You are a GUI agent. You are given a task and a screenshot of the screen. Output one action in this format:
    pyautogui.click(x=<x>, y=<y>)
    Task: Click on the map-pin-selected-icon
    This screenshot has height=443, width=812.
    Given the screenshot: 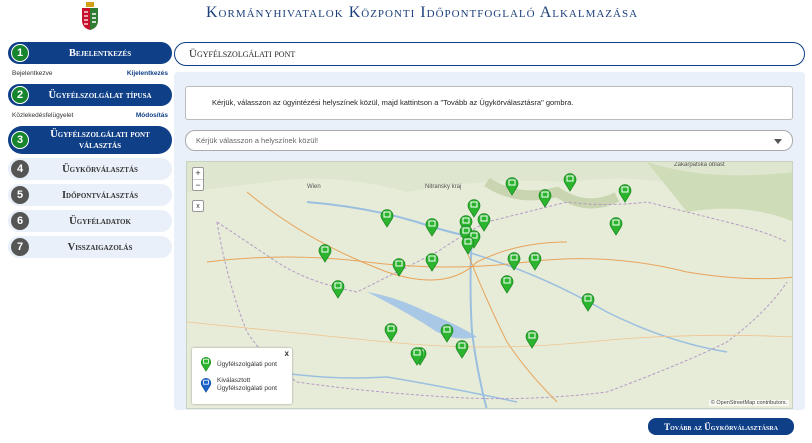 What is the action you would take?
    pyautogui.click(x=206, y=385)
    